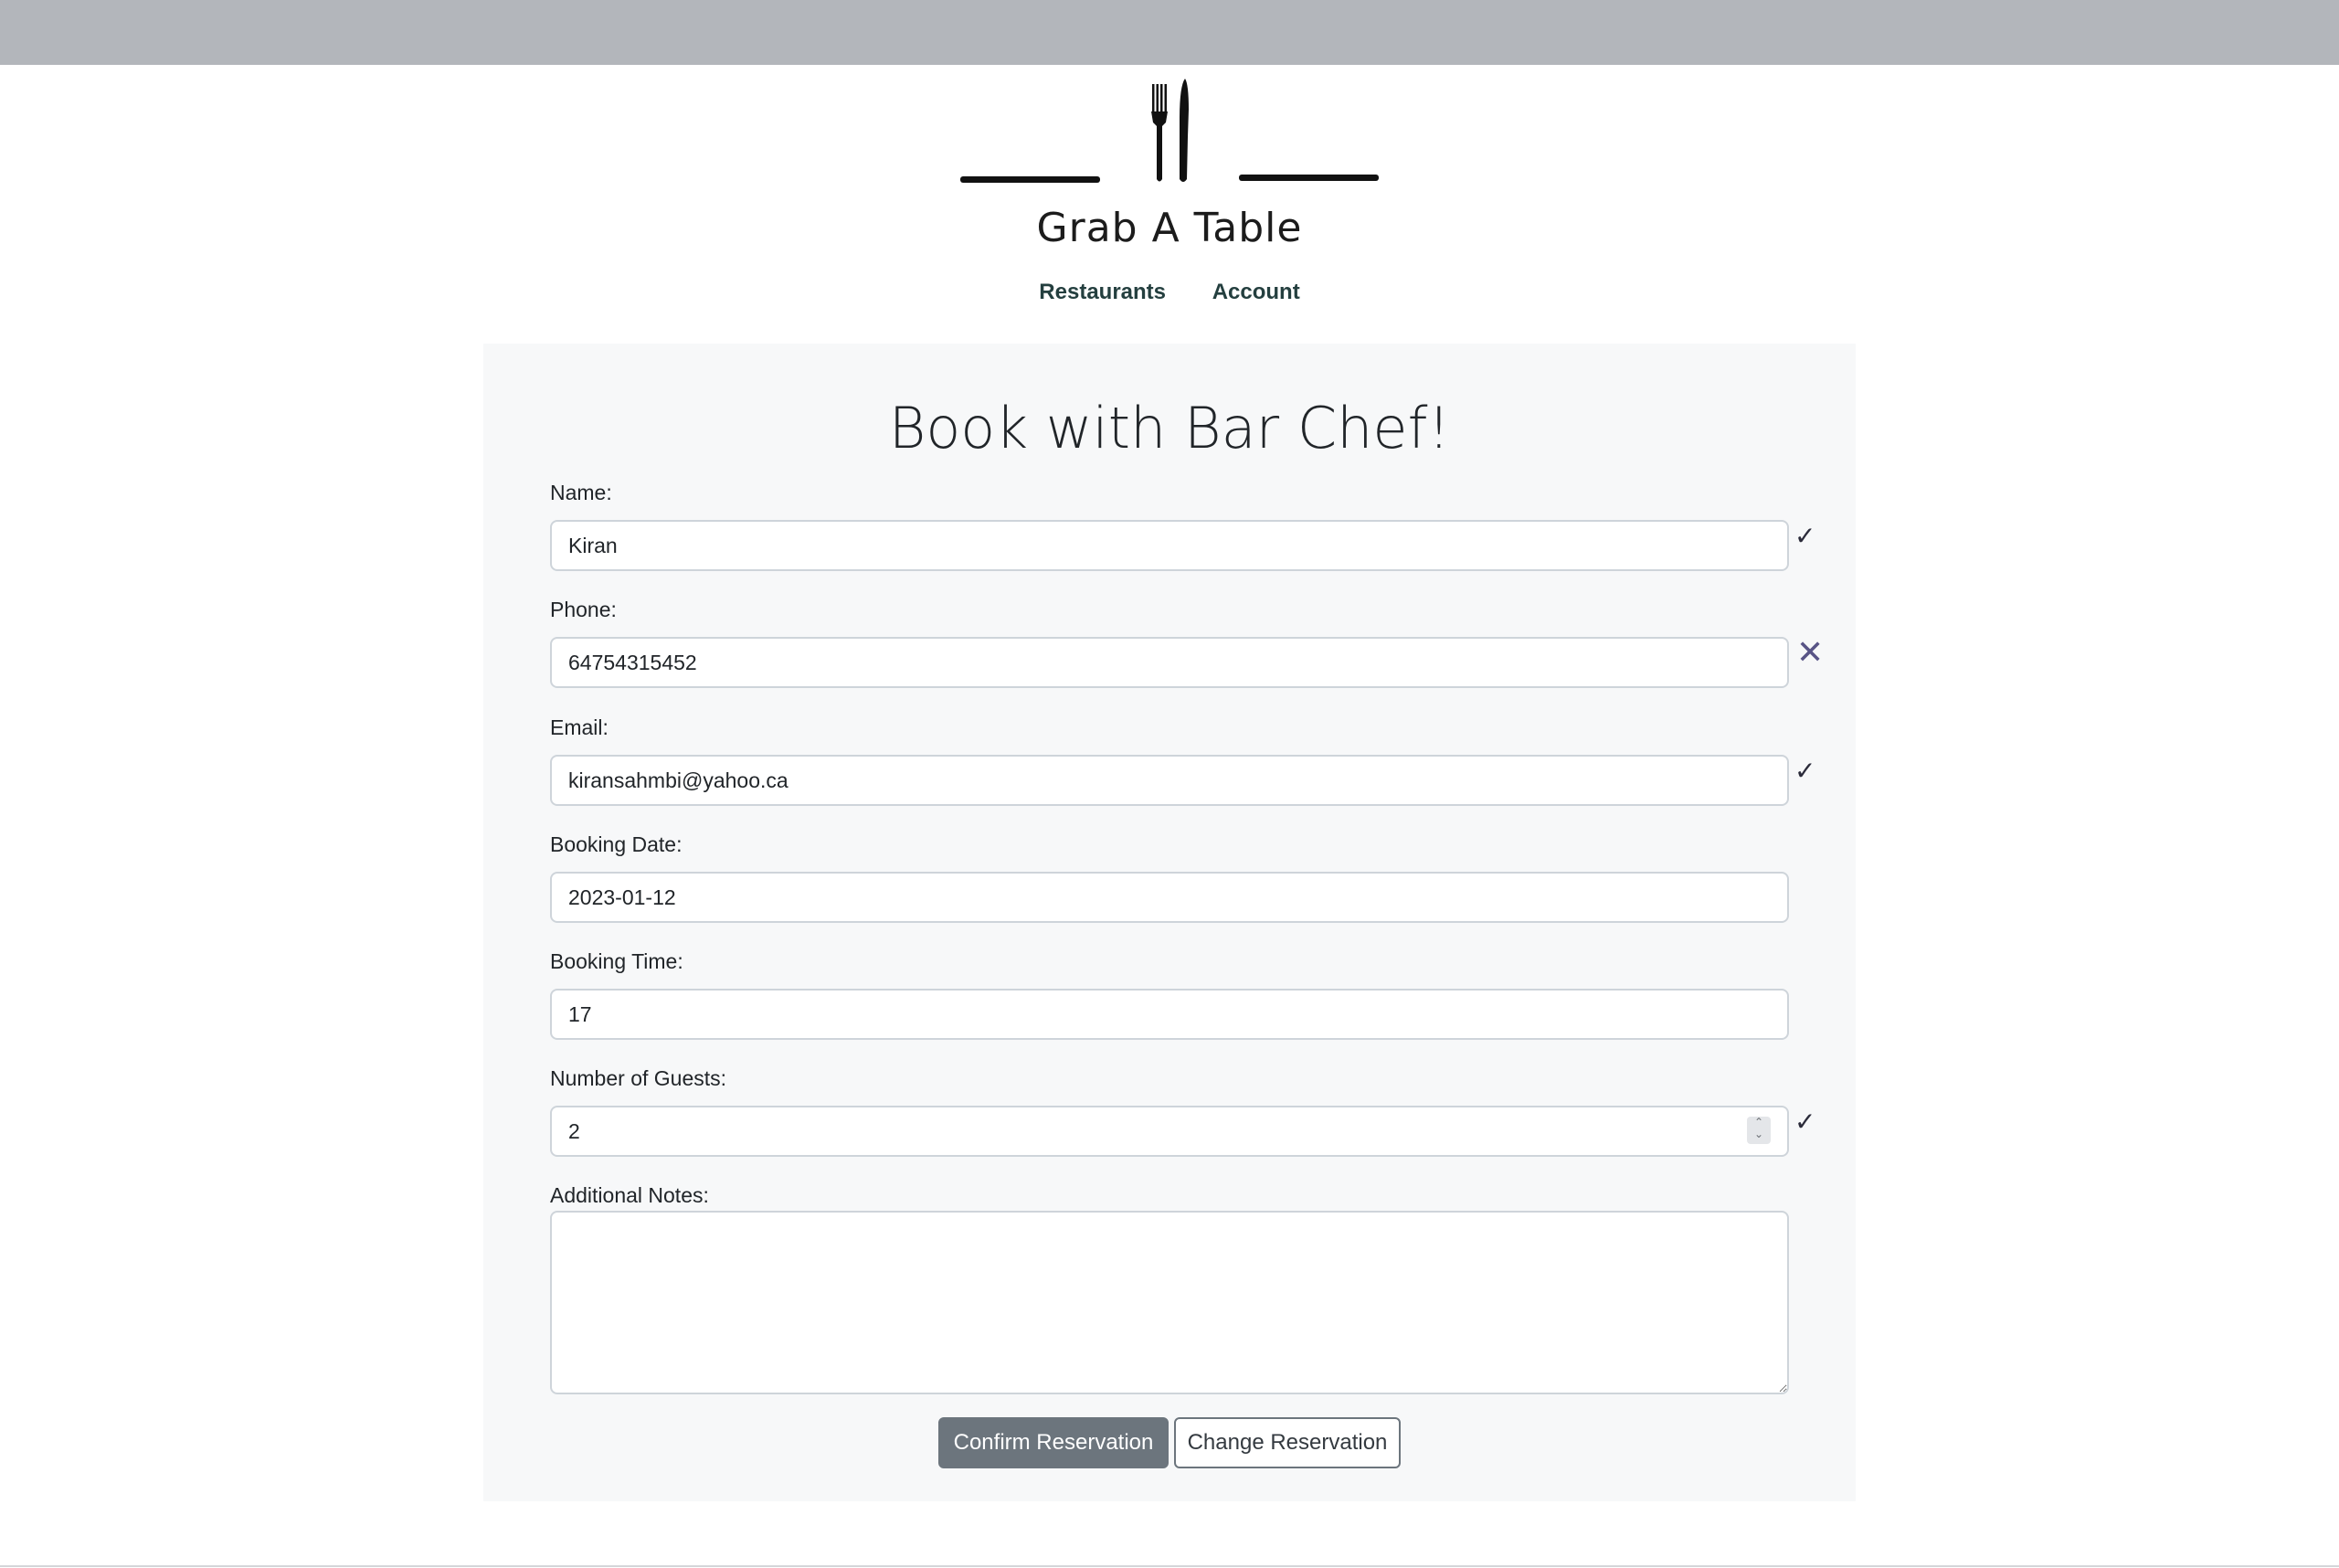 Image resolution: width=2339 pixels, height=1568 pixels. I want to click on guests-stepper: ⌃ ⌄, so click(1759, 1131).